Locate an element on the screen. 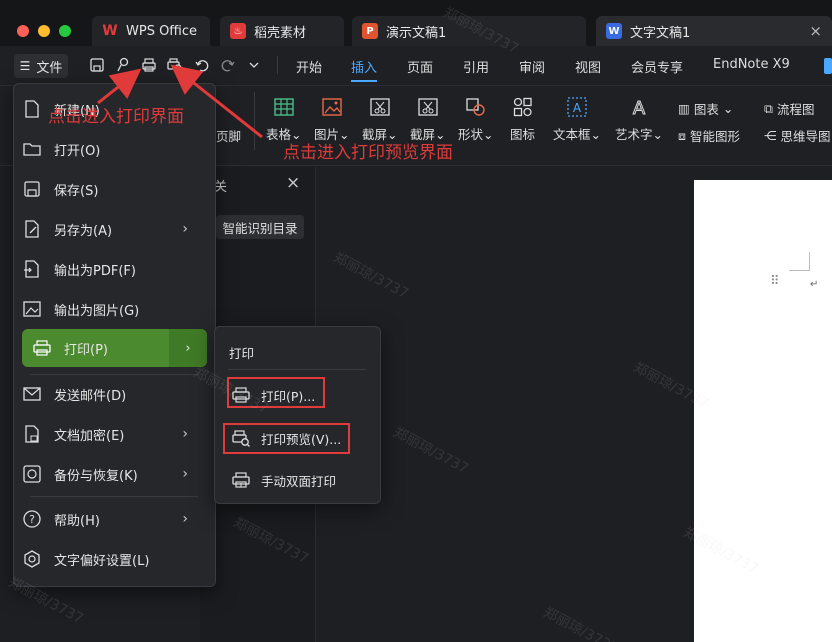 The height and width of the screenshot is (642, 832). tab-insert: 插入 is located at coordinates (364, 66).